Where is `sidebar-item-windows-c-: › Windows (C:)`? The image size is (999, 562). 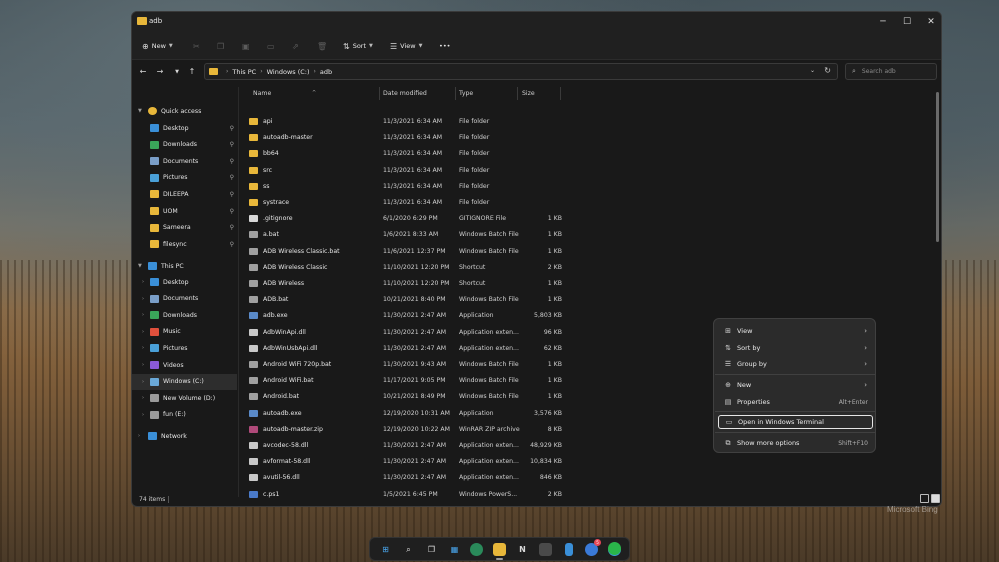 sidebar-item-windows-c-: › Windows (C:) is located at coordinates (184, 381).